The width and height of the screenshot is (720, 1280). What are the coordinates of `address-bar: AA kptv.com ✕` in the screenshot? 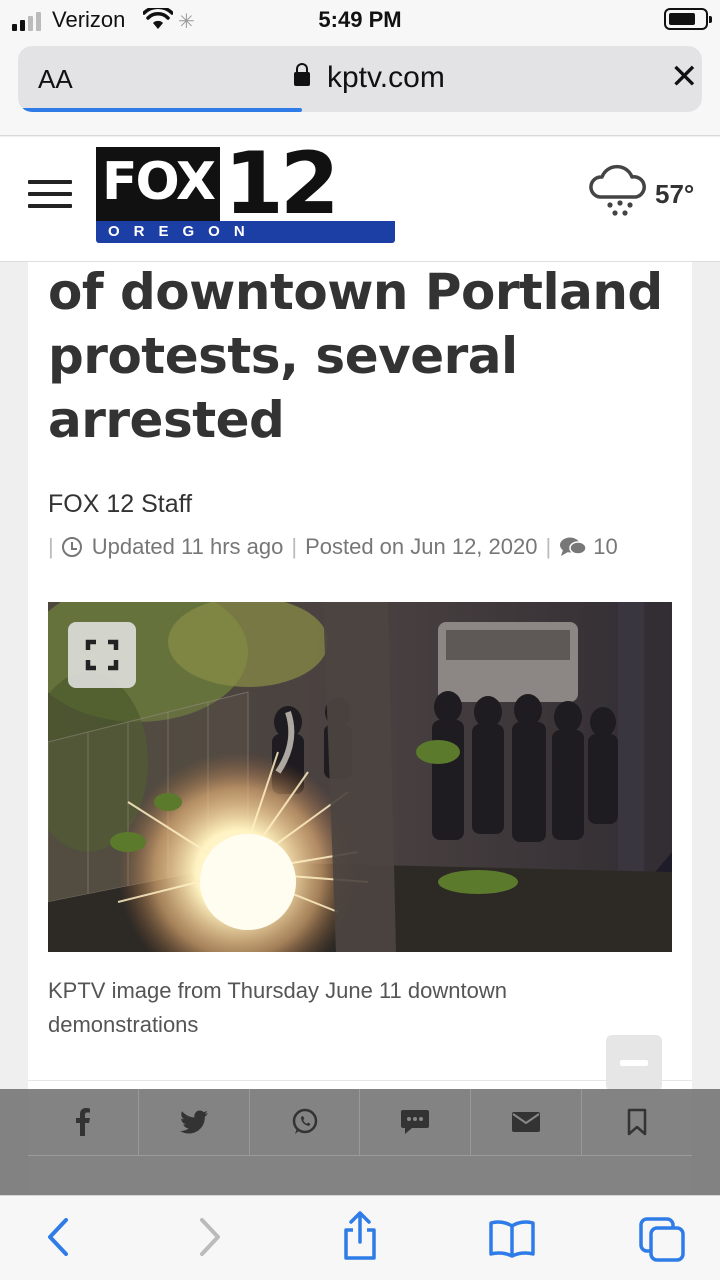 It's located at (360, 79).